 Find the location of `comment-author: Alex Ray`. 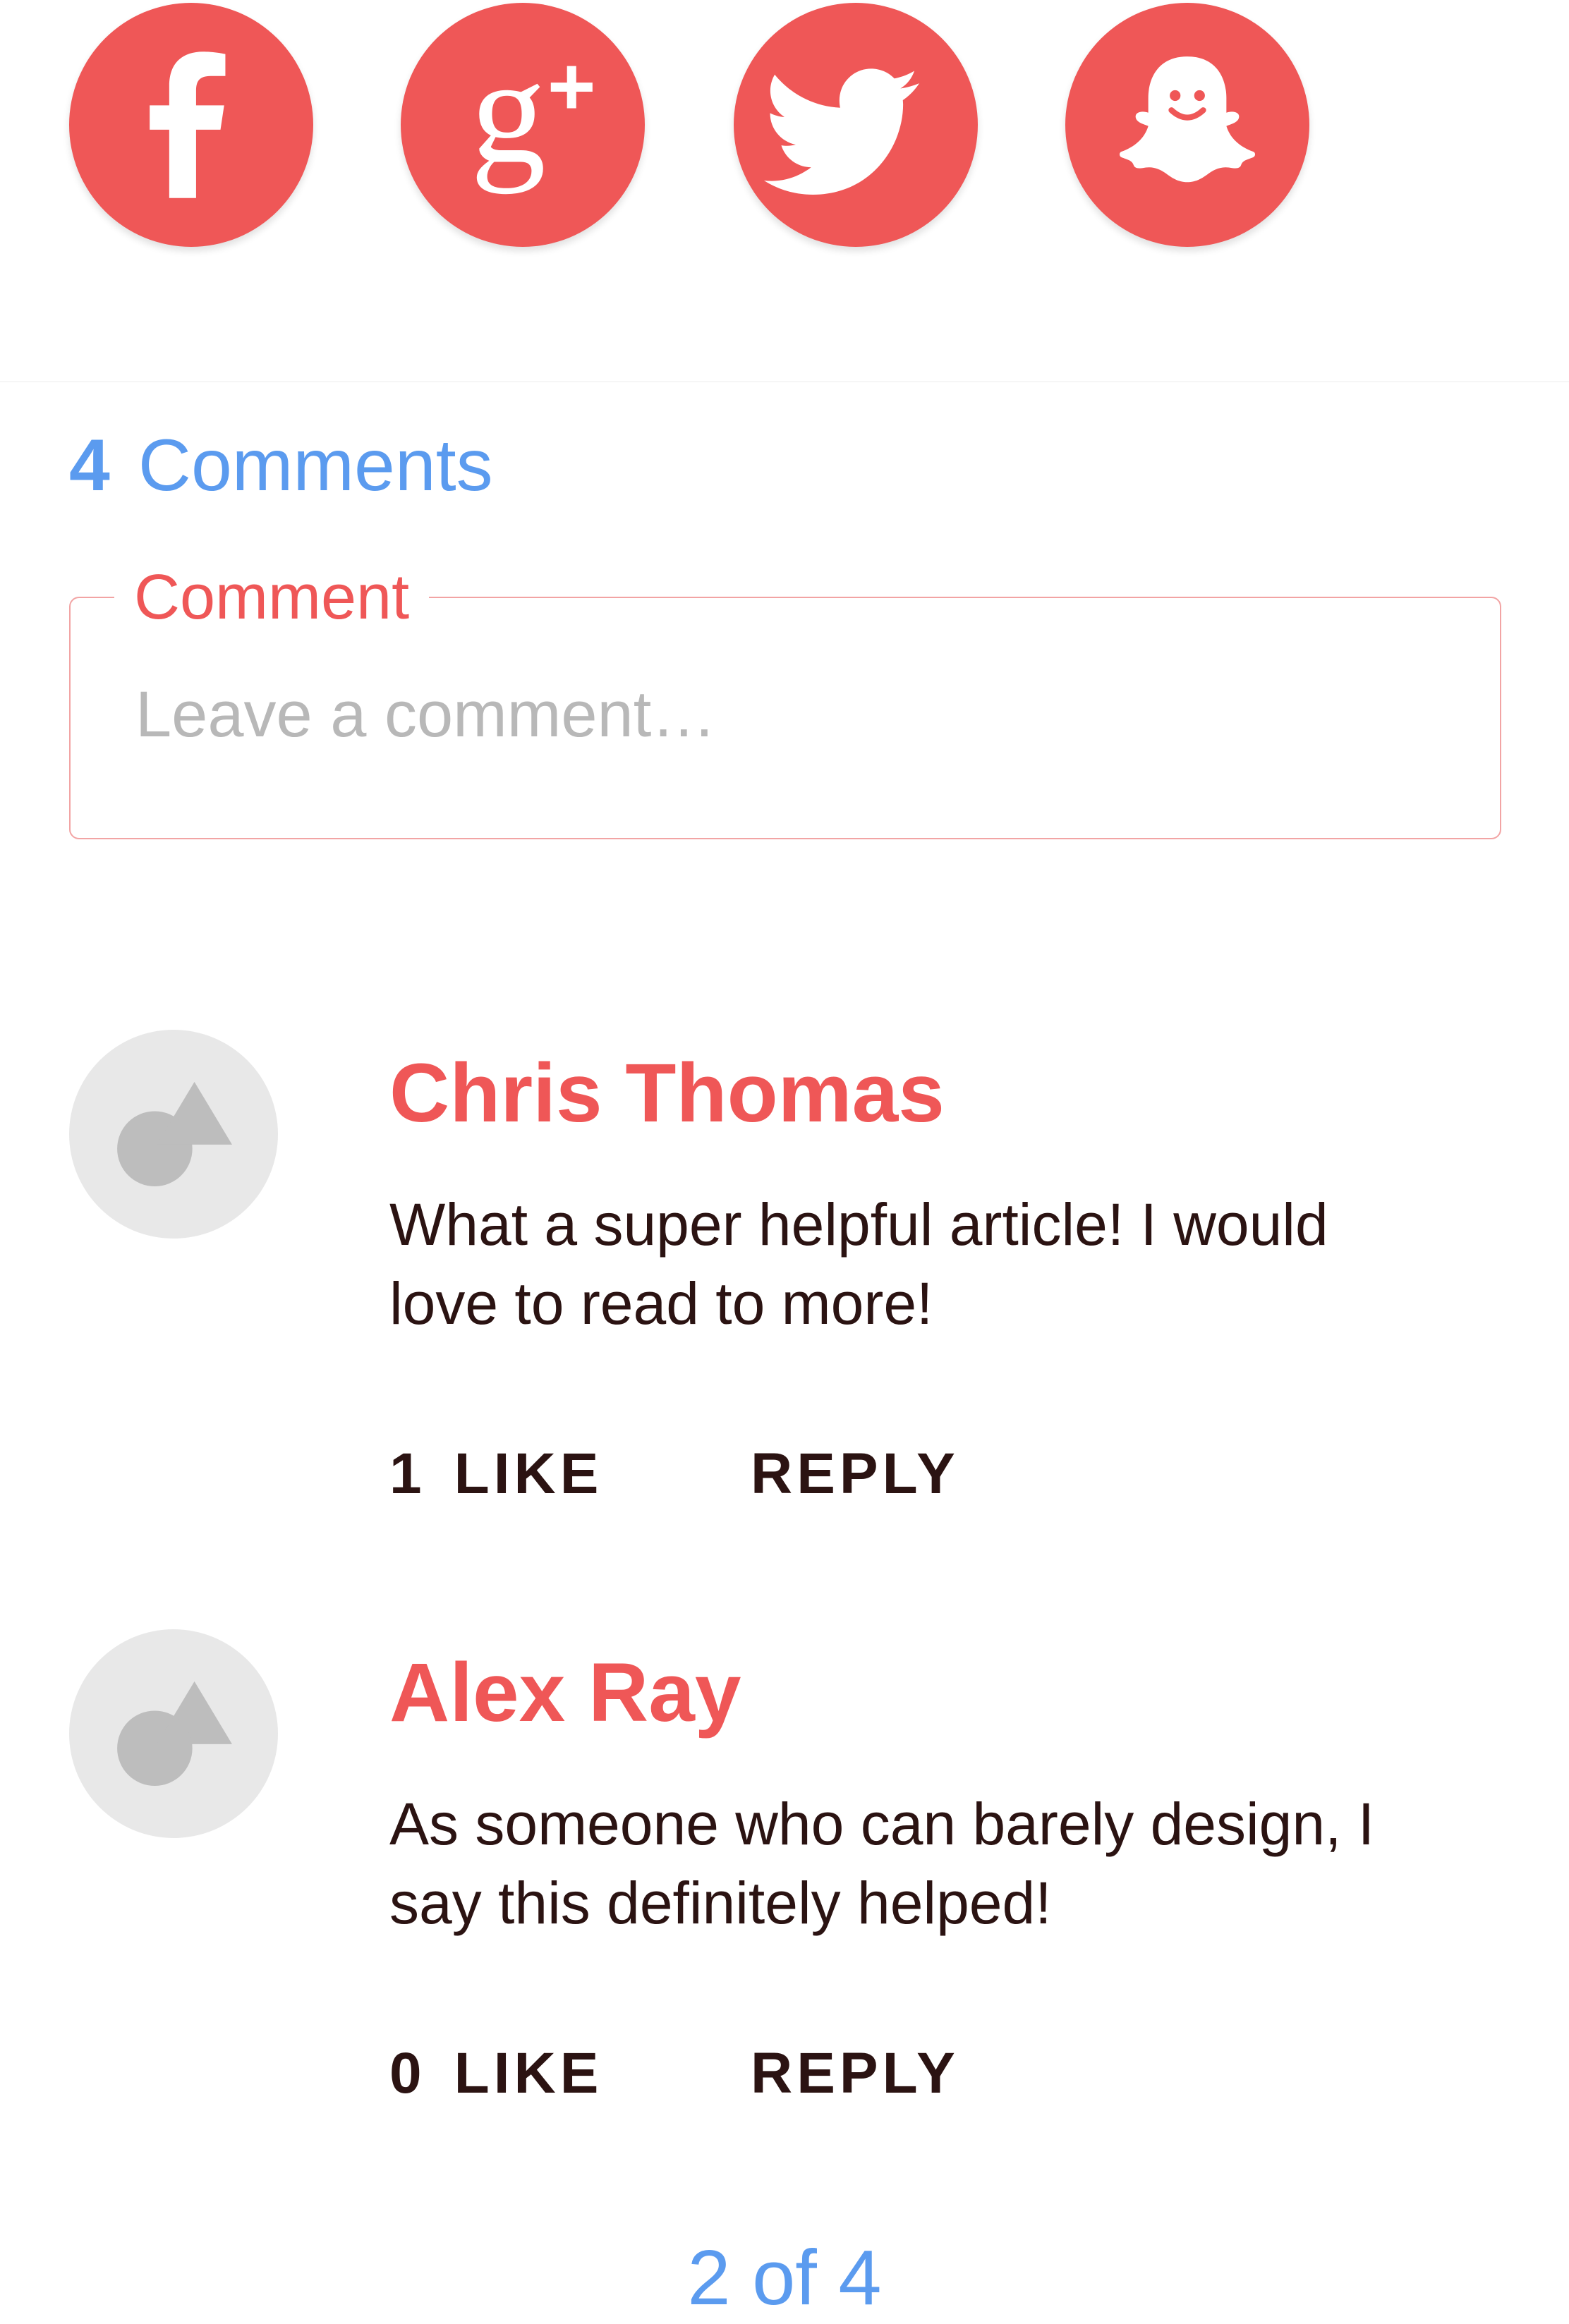

comment-author: Alex Ray is located at coordinates (565, 1692).